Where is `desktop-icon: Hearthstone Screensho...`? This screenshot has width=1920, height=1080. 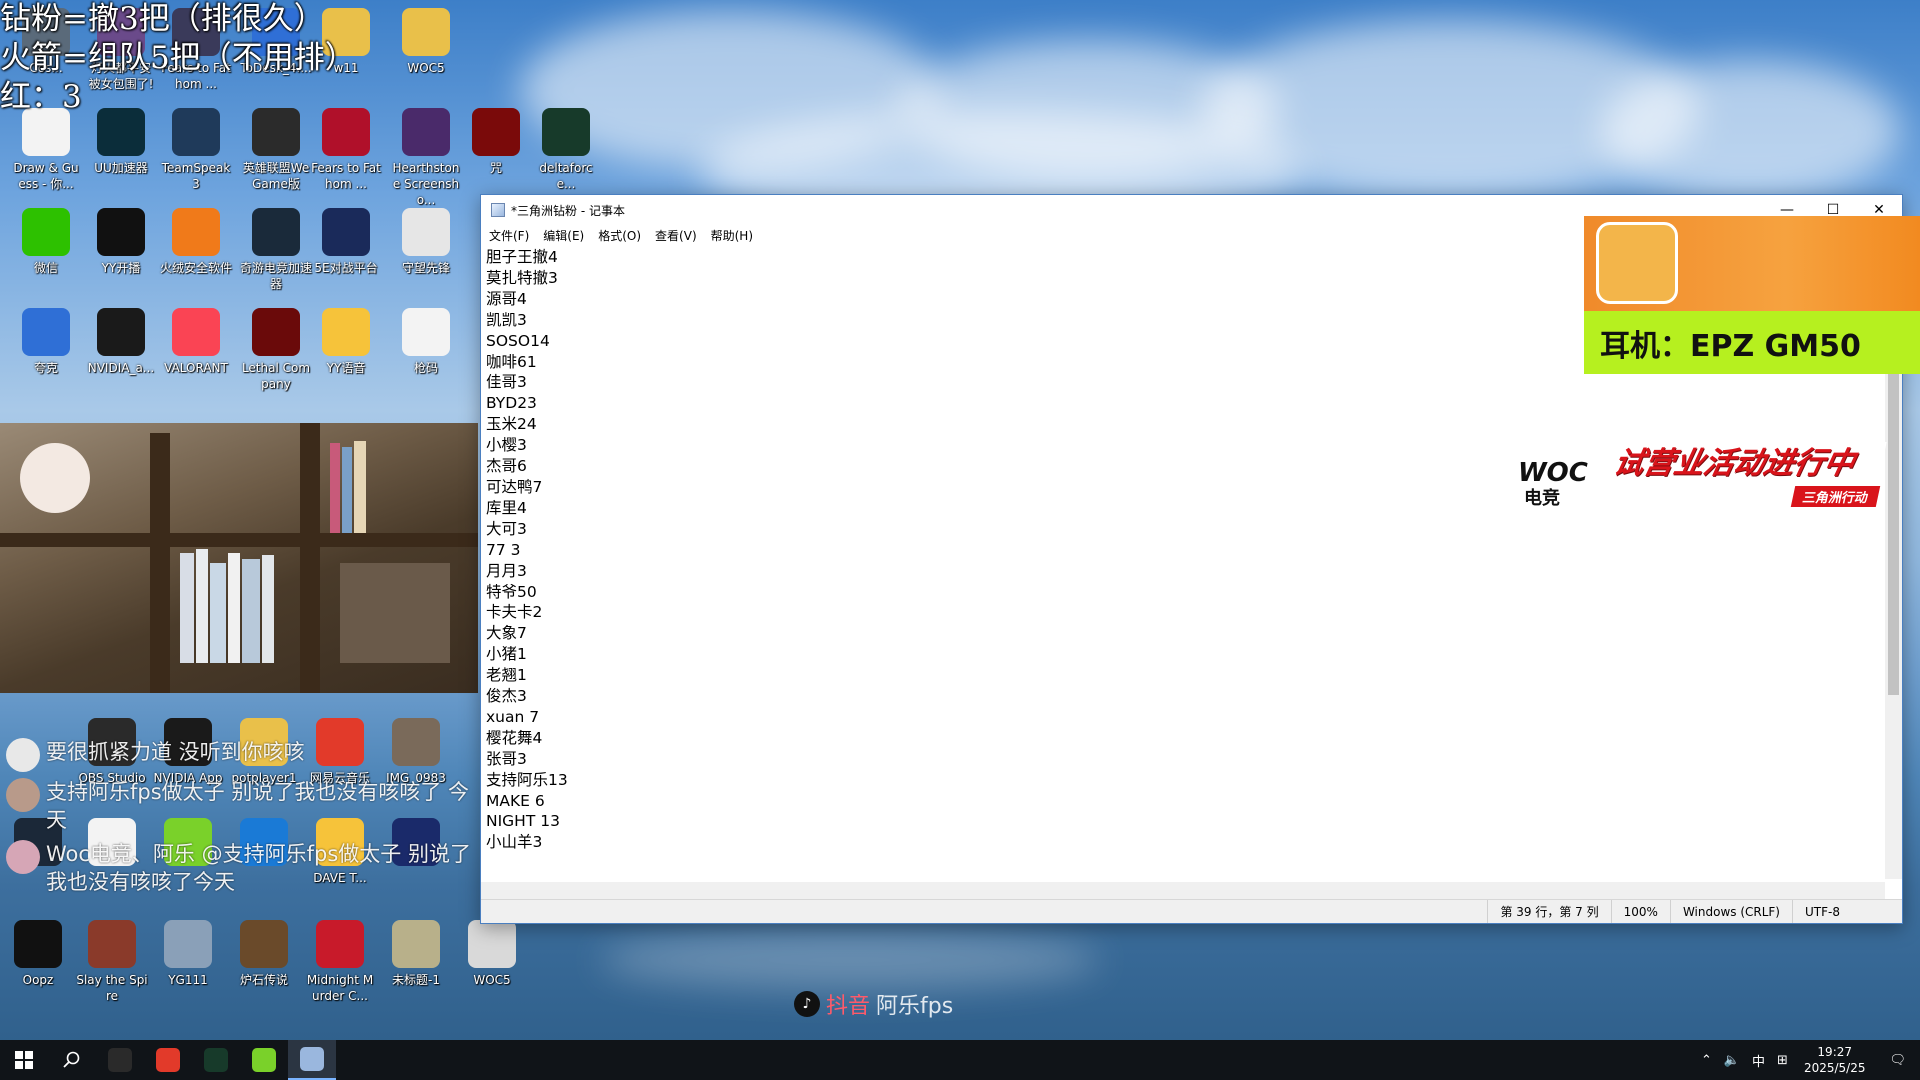
desktop-icon: Hearthstone Screensho... is located at coordinates (426, 158).